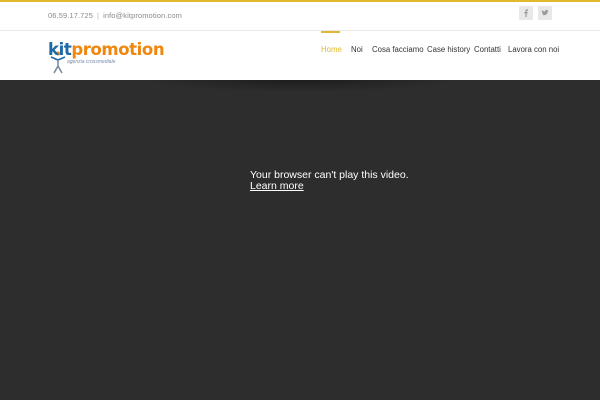  What do you see at coordinates (533, 49) in the screenshot?
I see `nav-item-lavora-con-noi: Lavora con noi` at bounding box center [533, 49].